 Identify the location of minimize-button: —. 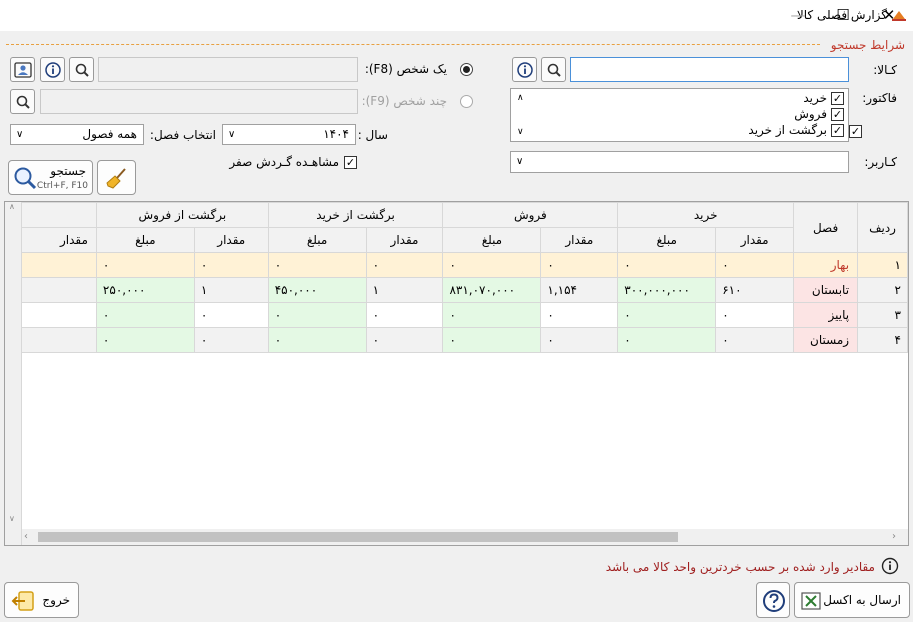
(798, 15).